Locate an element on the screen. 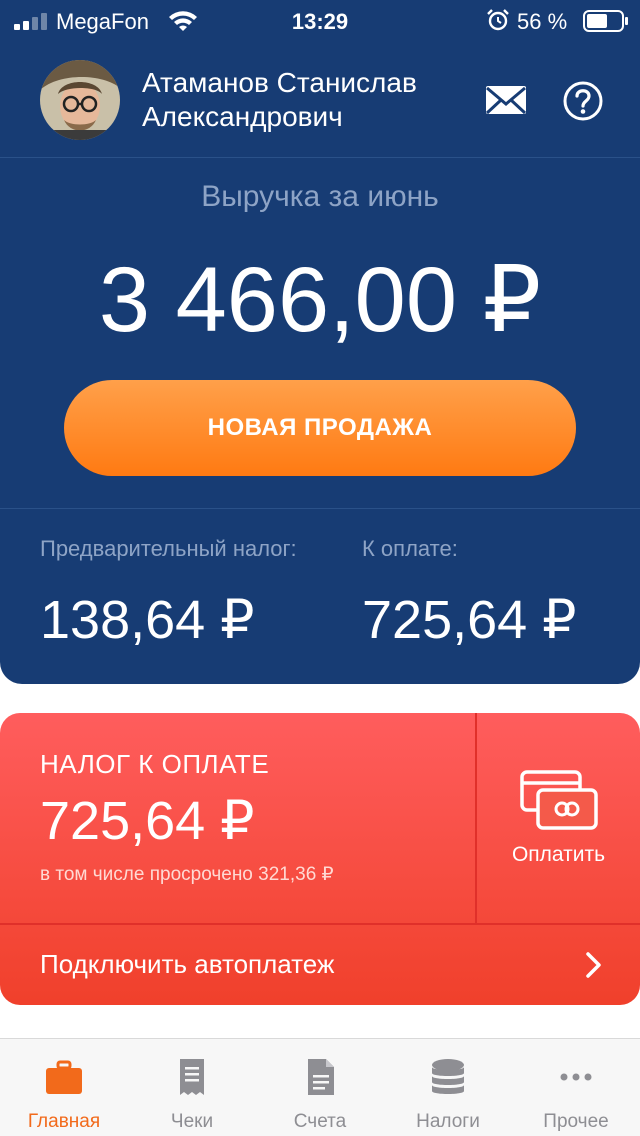 This screenshot has height=1136, width=640. chevron-right-icon is located at coordinates (593, 965).